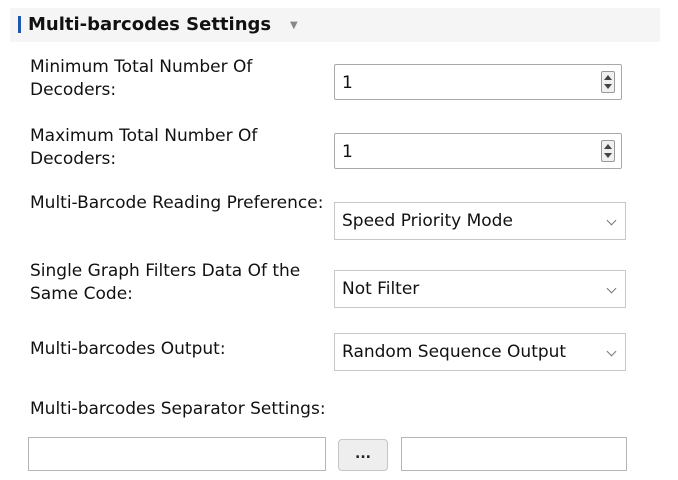  Describe the element at coordinates (381, 289) in the screenshot. I see `filter-same-code-value: Not Filter` at that location.